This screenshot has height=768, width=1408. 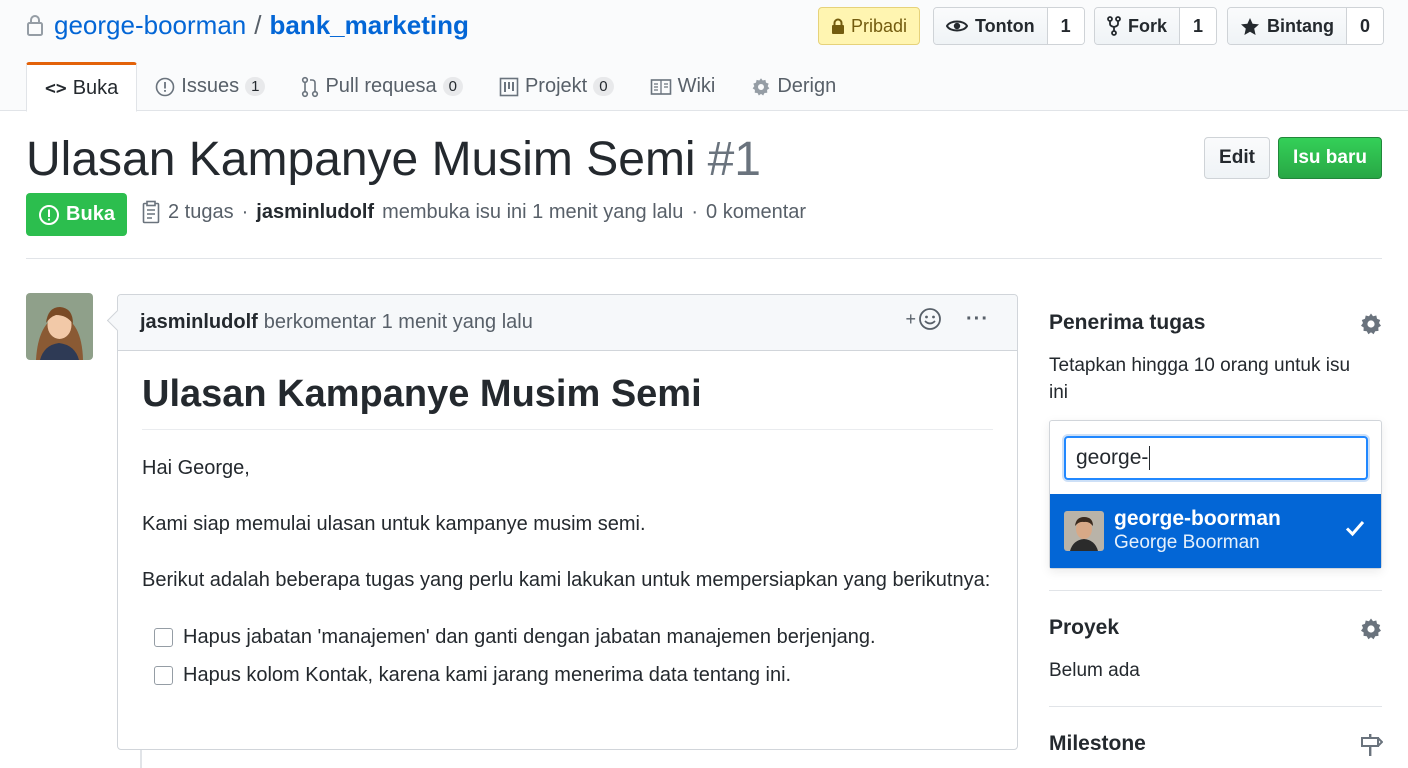 What do you see at coordinates (1365, 26) in the screenshot?
I see `star-count: 0` at bounding box center [1365, 26].